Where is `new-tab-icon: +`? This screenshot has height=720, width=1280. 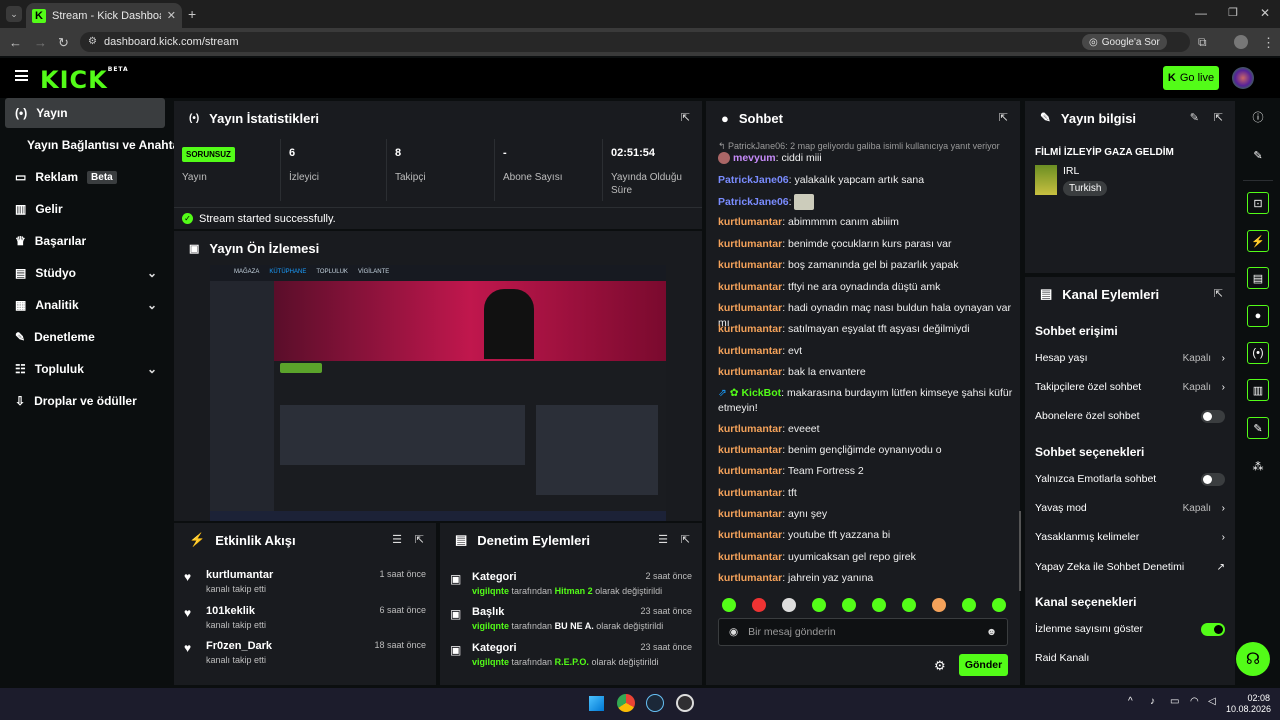
new-tab-icon: + is located at coordinates (192, 14).